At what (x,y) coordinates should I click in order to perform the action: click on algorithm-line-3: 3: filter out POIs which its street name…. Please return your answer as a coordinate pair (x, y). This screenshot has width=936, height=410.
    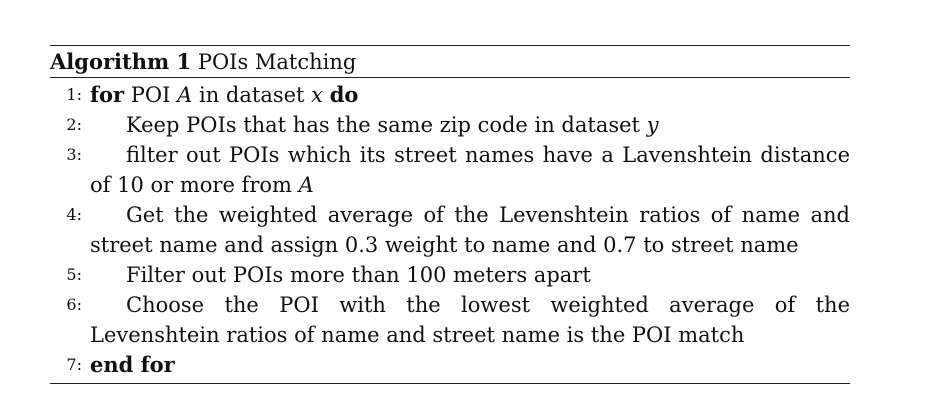
    Looking at the image, I should click on (450, 170).